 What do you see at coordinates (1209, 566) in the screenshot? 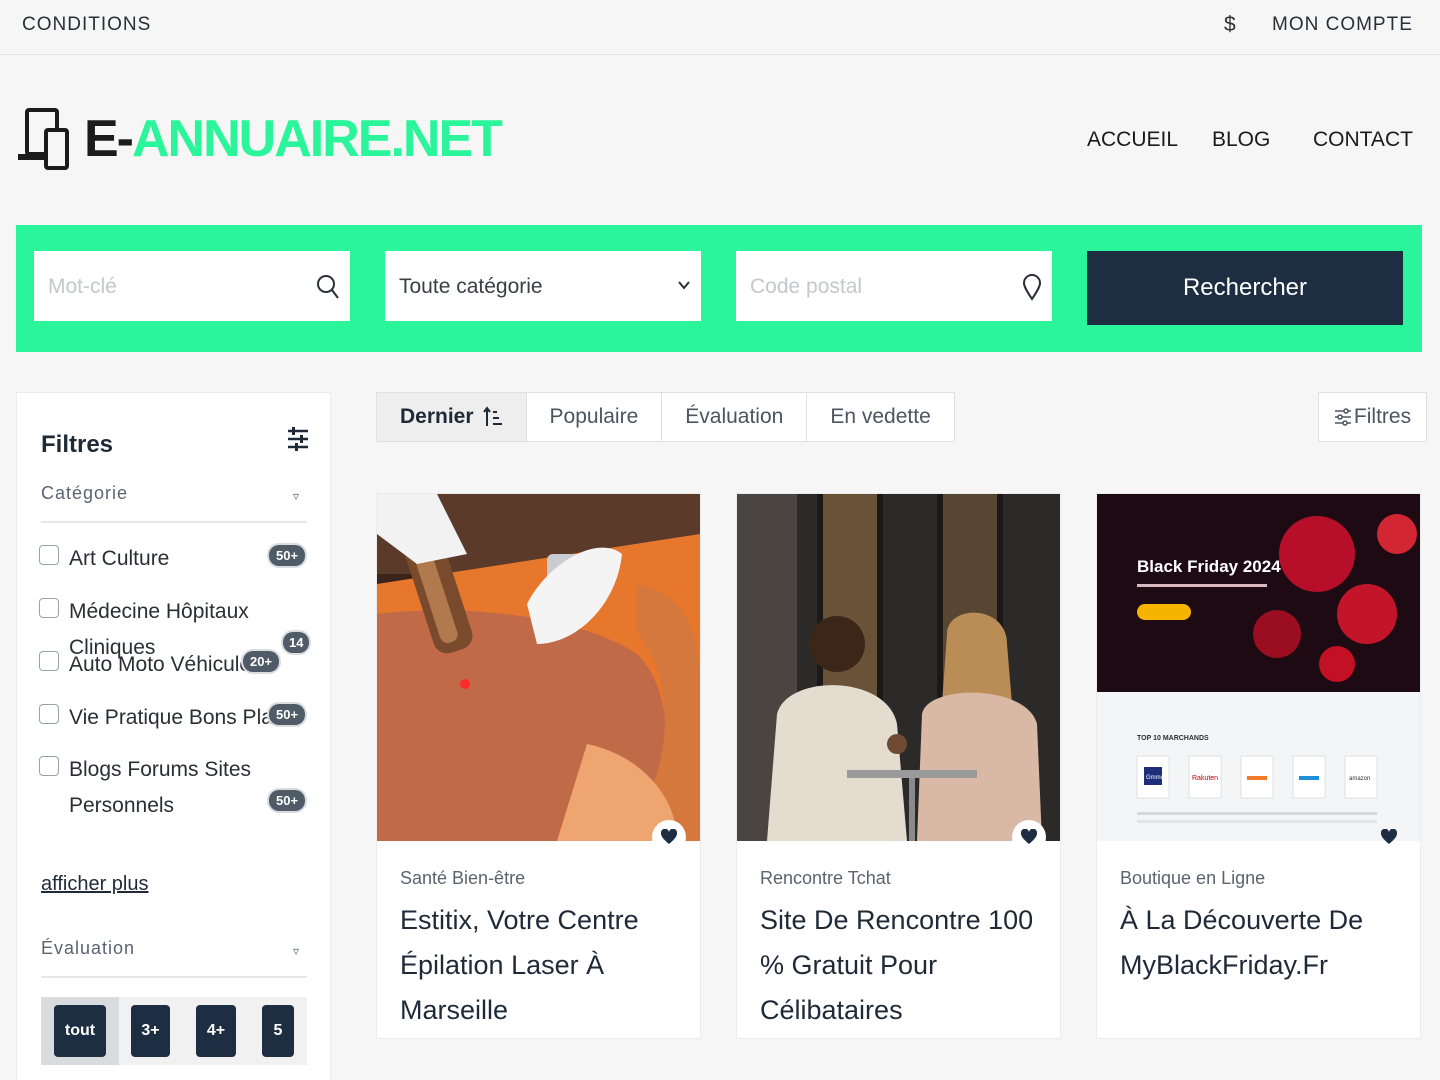
I see `promo-headline: Black Friday 2024` at bounding box center [1209, 566].